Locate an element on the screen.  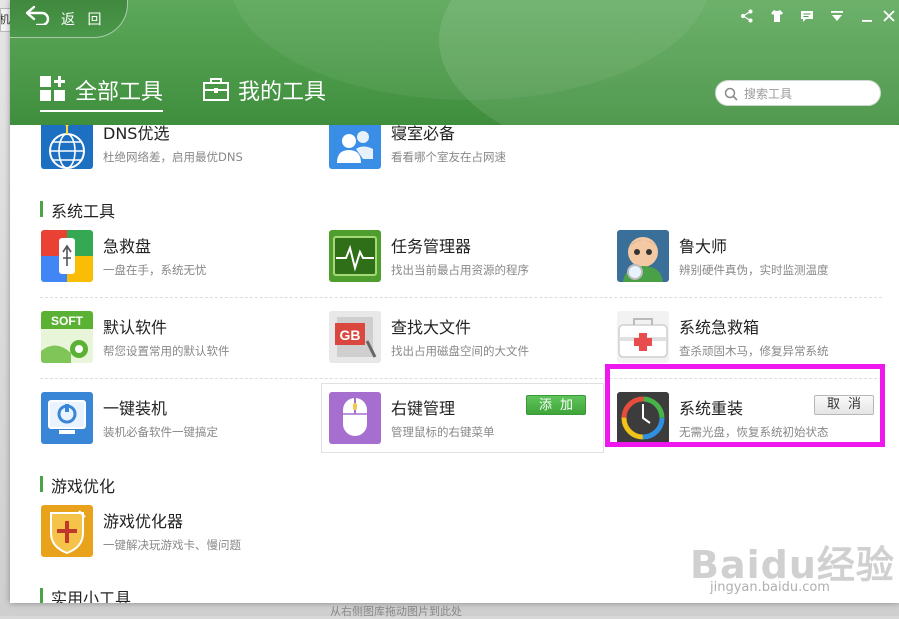
large-file-icon: GB is located at coordinates (355, 337).